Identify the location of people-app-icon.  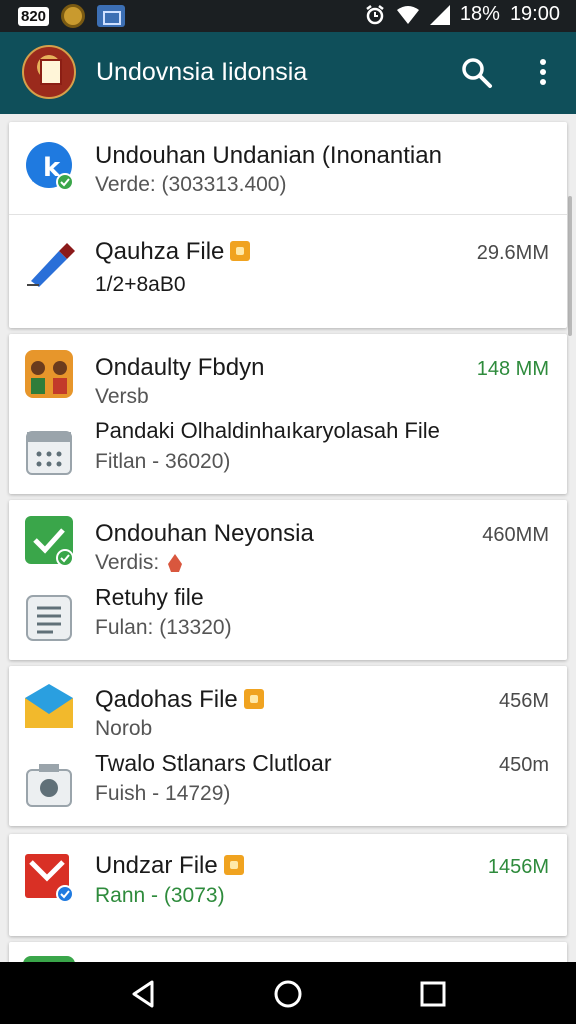
(49, 374).